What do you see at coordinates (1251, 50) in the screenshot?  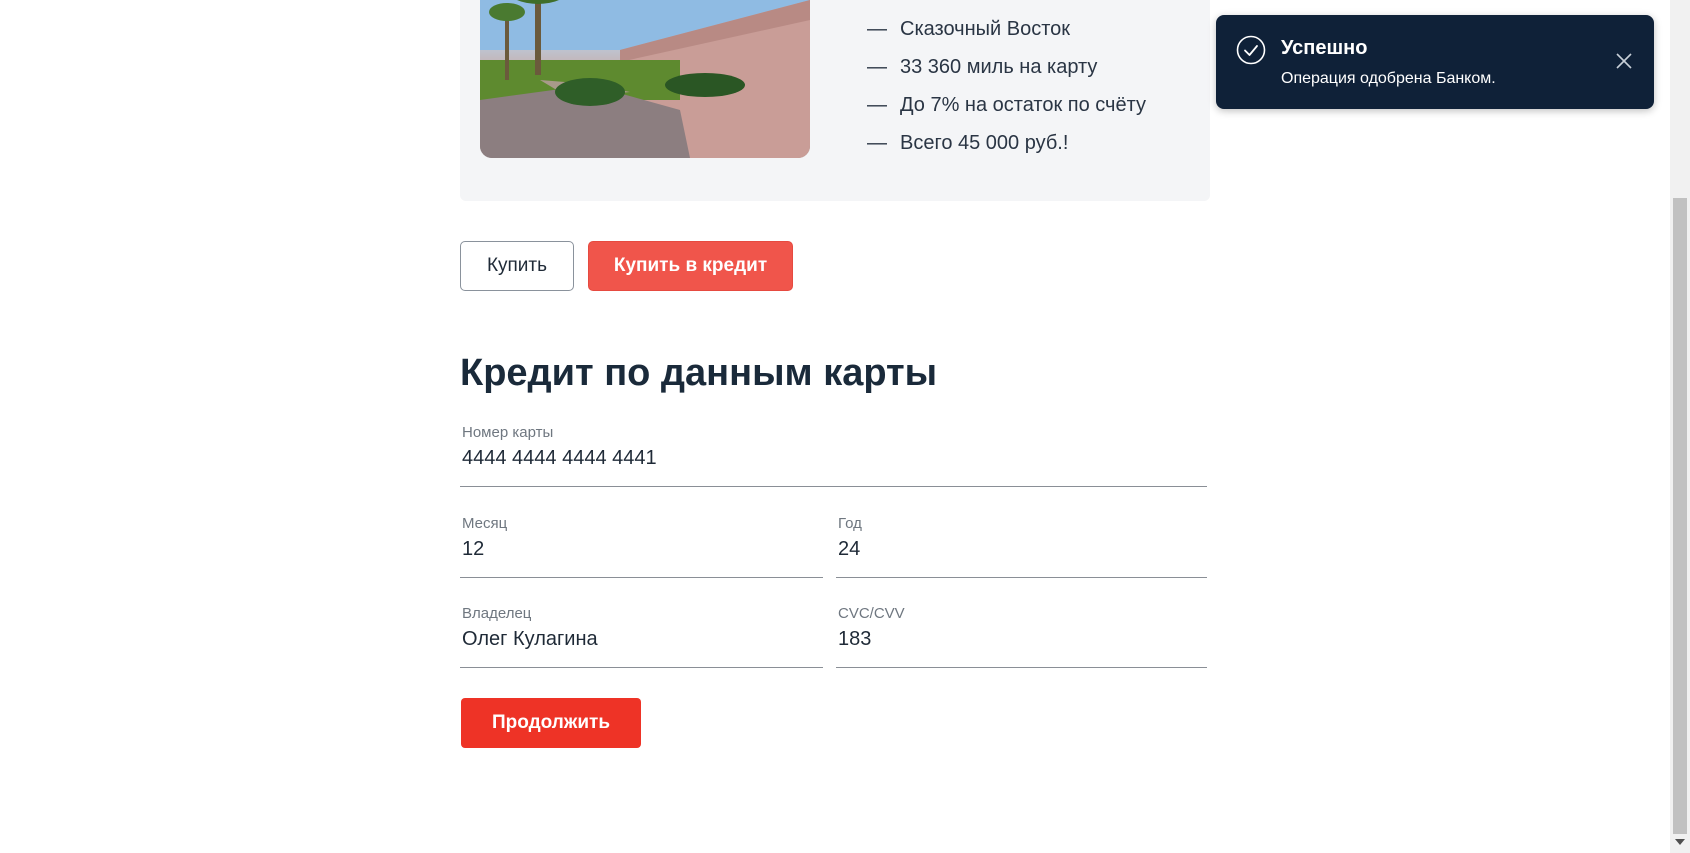 I see `check-circle-icon` at bounding box center [1251, 50].